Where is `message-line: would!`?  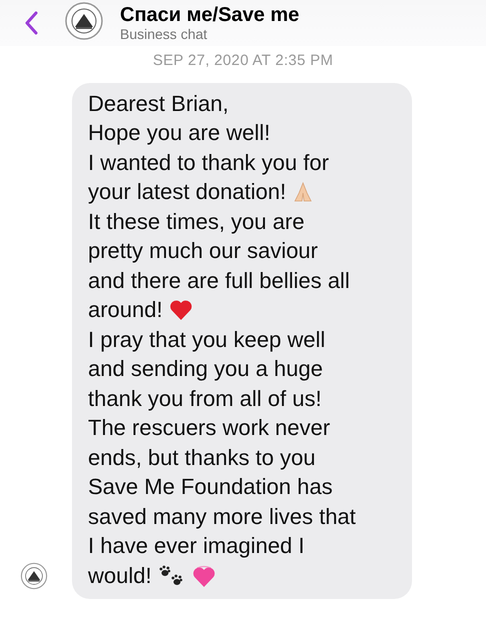 message-line: would! is located at coordinates (120, 575).